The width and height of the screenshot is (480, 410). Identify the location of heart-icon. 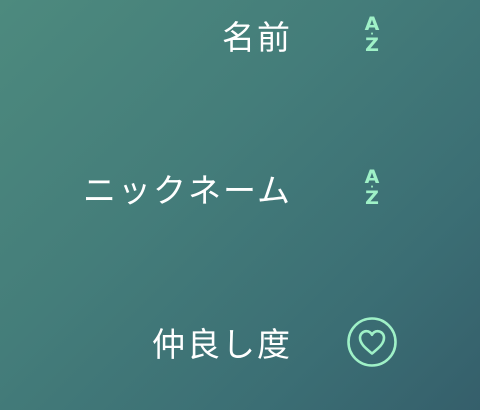
(372, 342).